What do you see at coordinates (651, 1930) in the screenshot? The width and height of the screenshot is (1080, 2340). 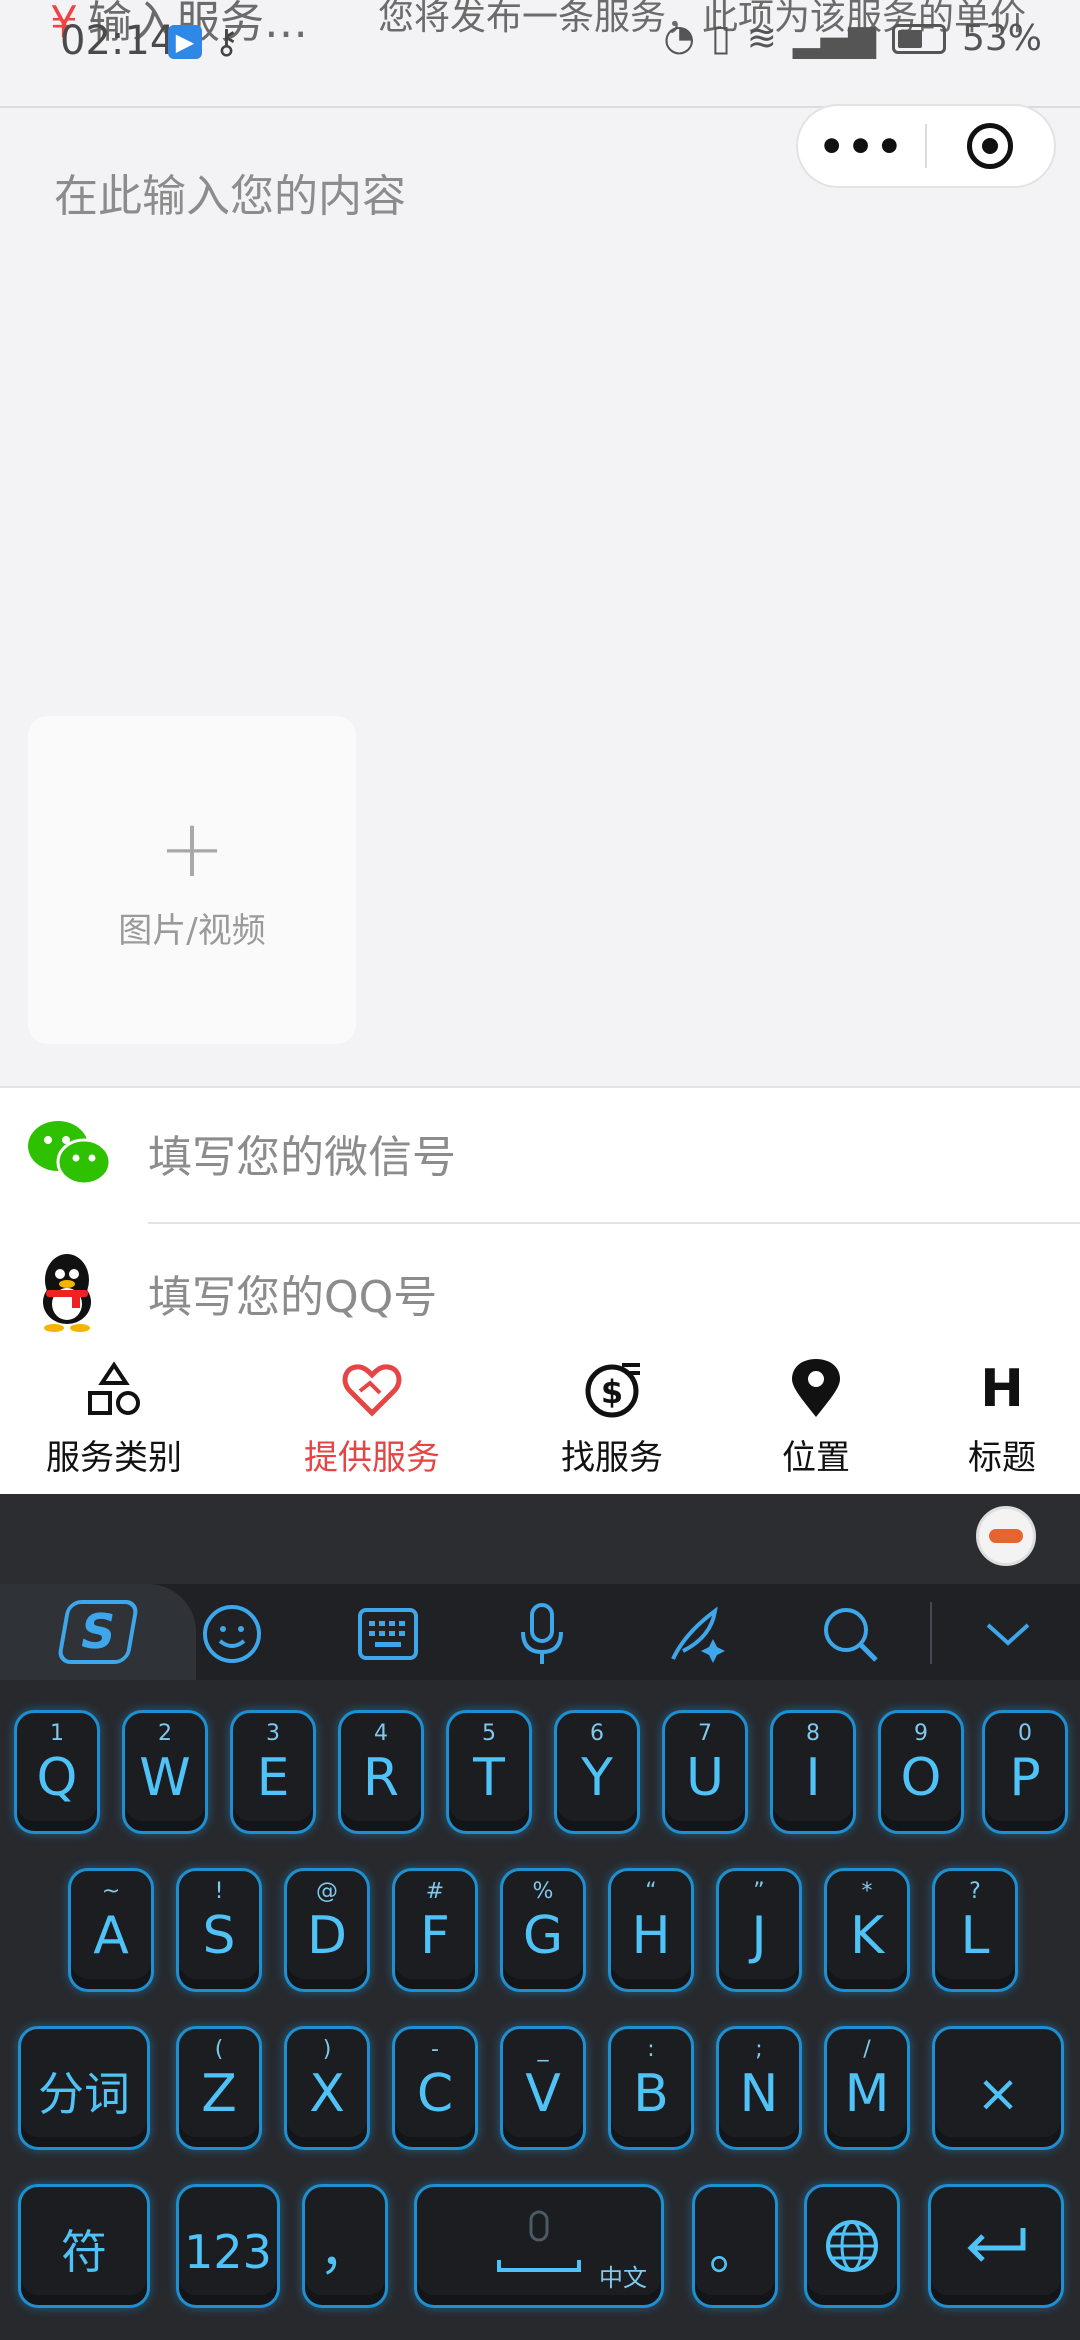 I see `key-h: “H` at bounding box center [651, 1930].